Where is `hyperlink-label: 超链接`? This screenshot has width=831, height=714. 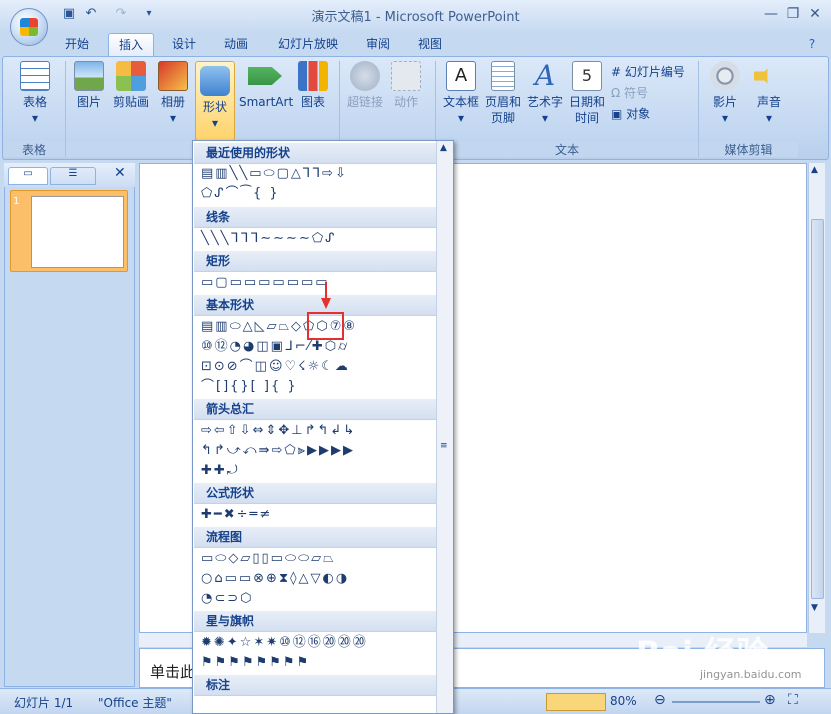
hyperlink-label: 超链接 is located at coordinates (364, 102).